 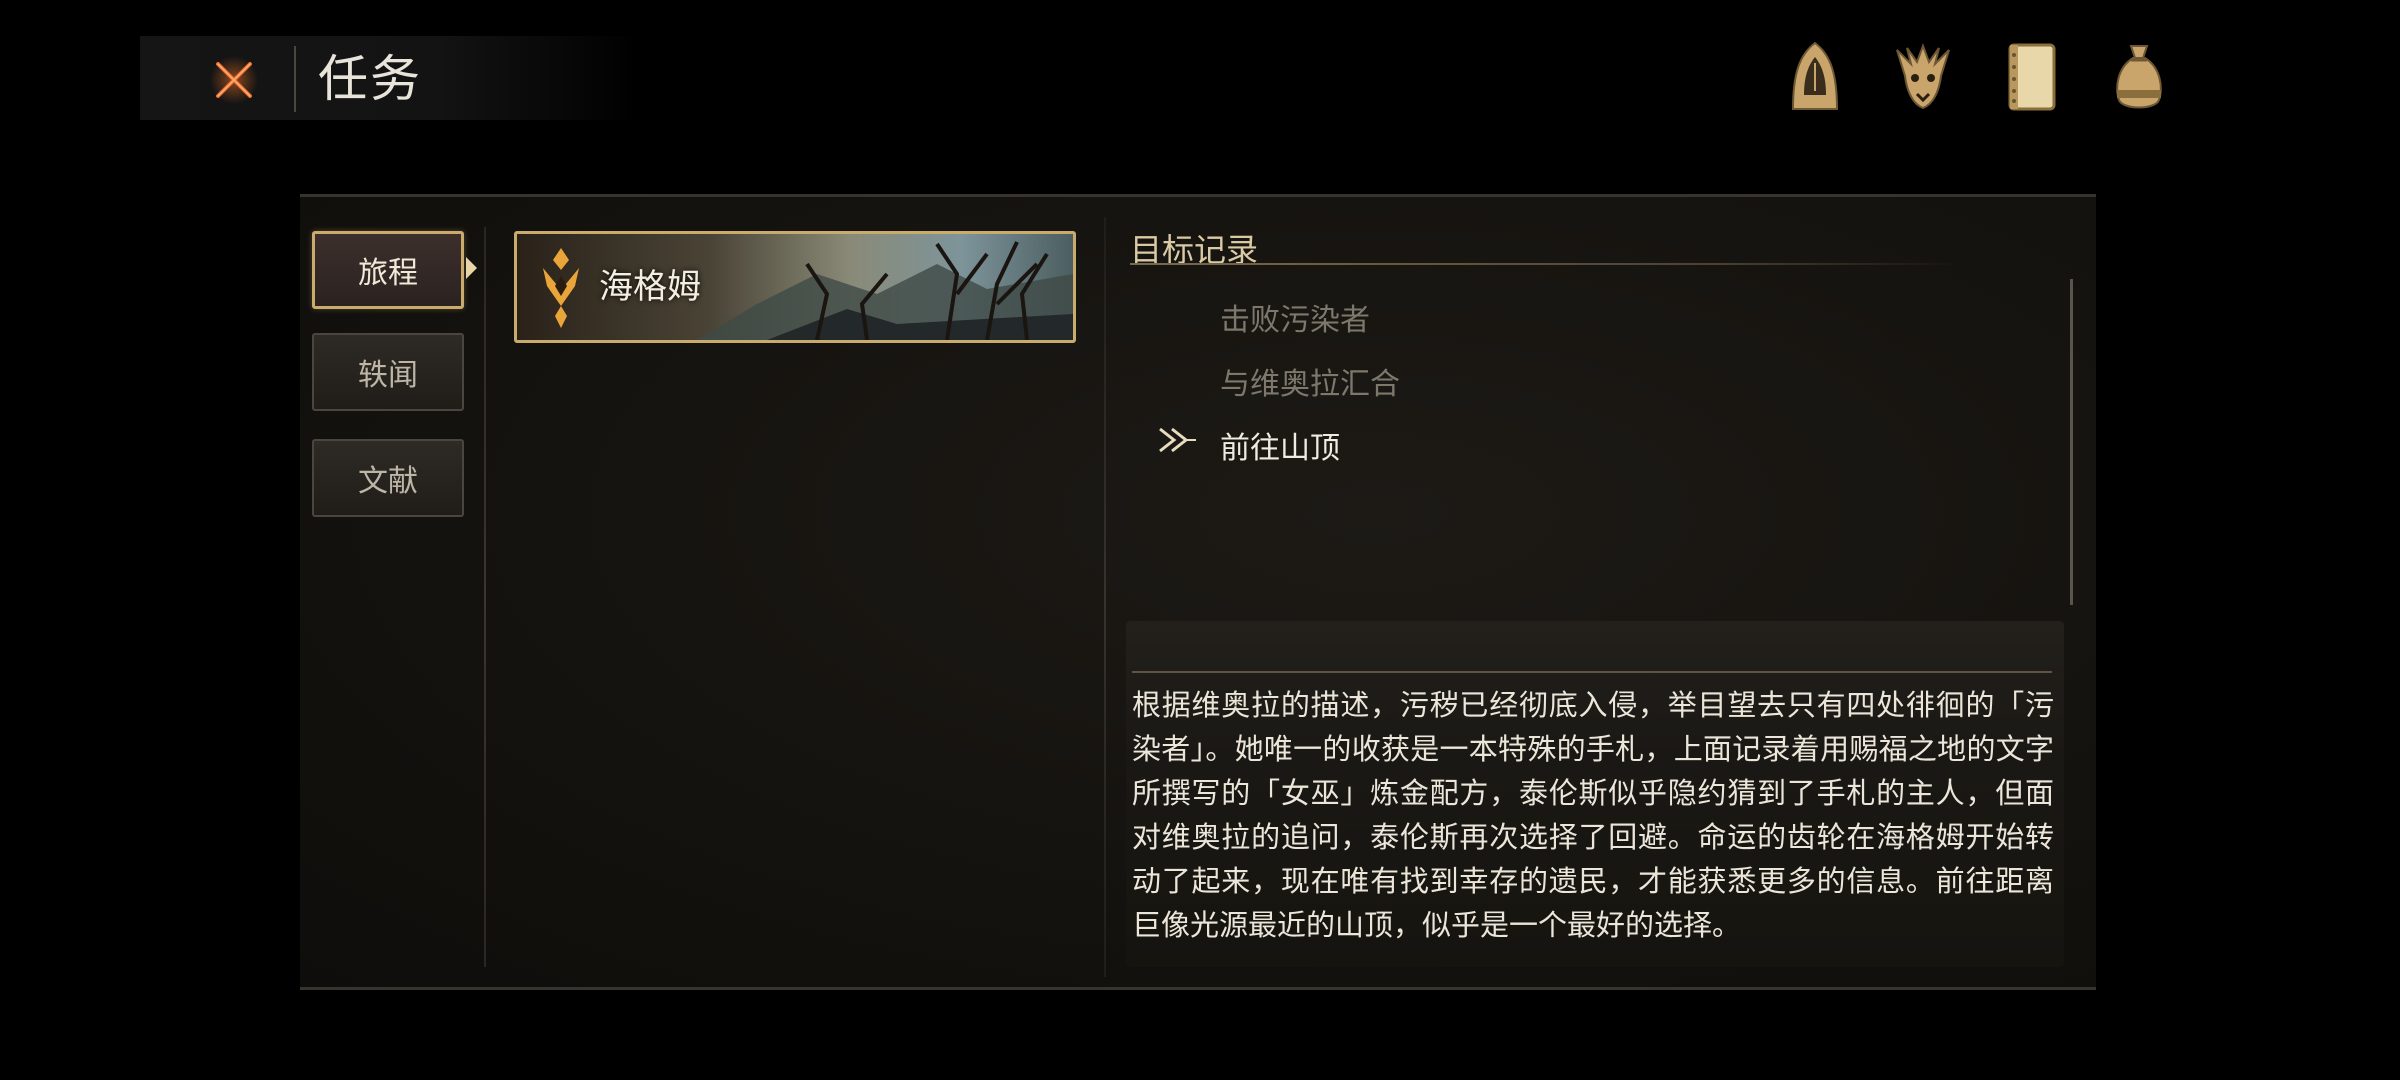 I want to click on description-divider, so click(x=1592, y=672).